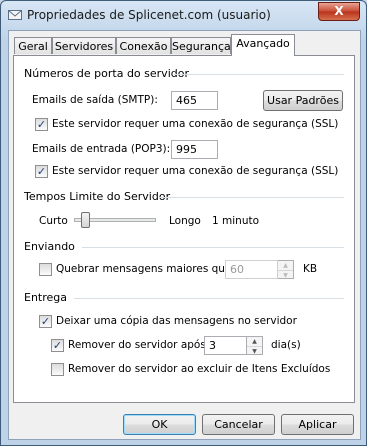 The width and height of the screenshot is (367, 446). What do you see at coordinates (159, 424) in the screenshot?
I see `ok-button: OK` at bounding box center [159, 424].